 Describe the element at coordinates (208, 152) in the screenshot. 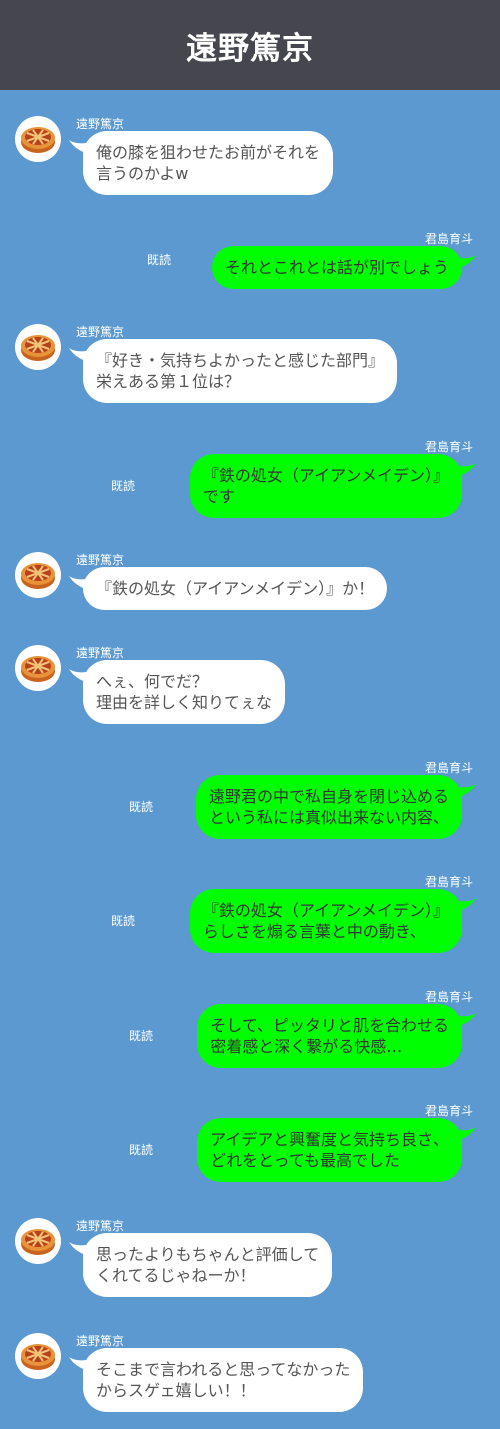

I see `message-text: 俺の膝を狙わせたお前がそれを` at that location.